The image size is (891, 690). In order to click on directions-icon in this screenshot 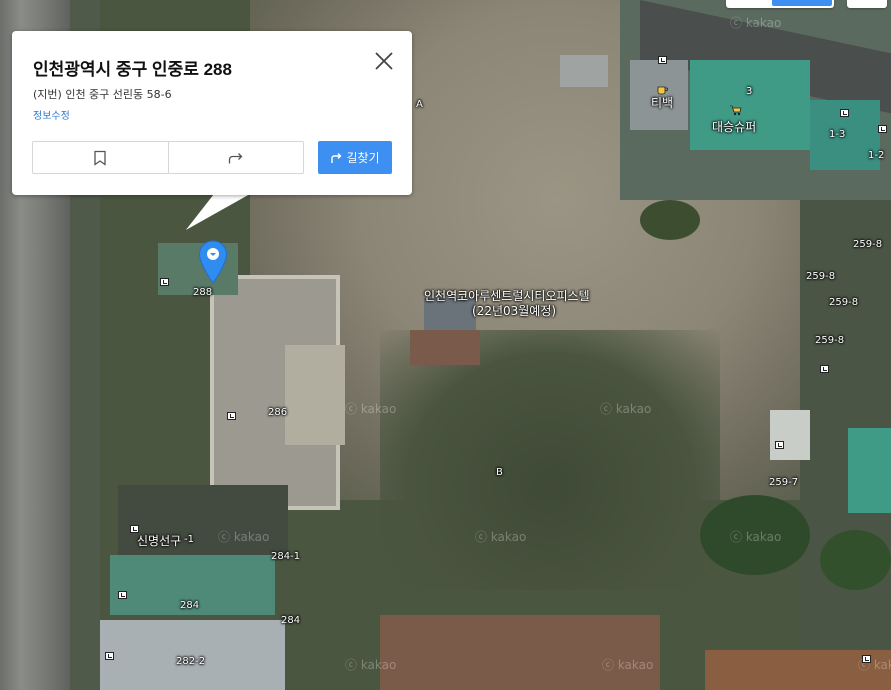, I will do `click(336, 158)`.